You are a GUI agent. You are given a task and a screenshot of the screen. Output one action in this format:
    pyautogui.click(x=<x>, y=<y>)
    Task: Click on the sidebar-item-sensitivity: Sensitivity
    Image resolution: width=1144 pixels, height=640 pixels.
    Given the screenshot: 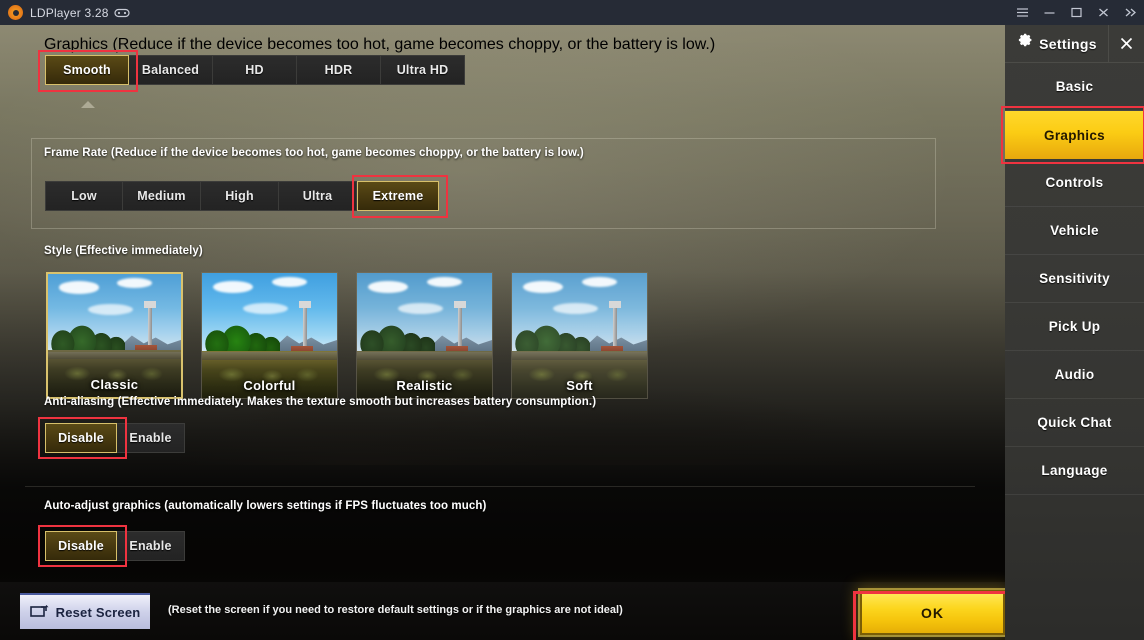 What is the action you would take?
    pyautogui.click(x=1074, y=279)
    